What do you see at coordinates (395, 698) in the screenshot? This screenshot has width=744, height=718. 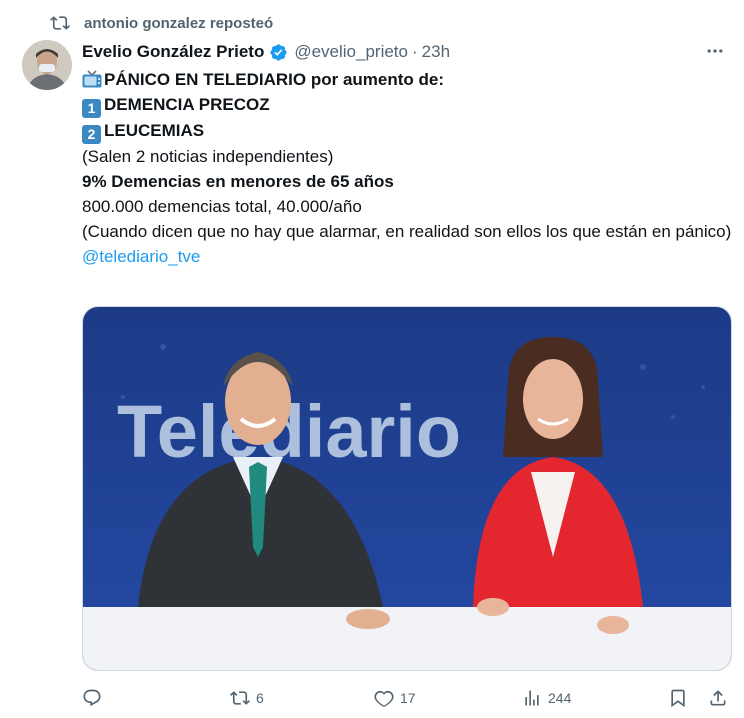 I see `like-button: 17` at bounding box center [395, 698].